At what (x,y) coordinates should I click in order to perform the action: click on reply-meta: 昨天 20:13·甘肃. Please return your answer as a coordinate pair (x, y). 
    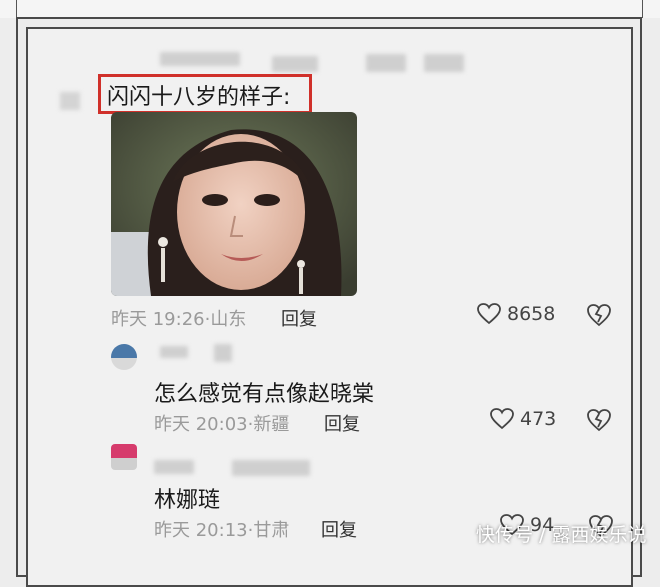
    Looking at the image, I should click on (222, 530).